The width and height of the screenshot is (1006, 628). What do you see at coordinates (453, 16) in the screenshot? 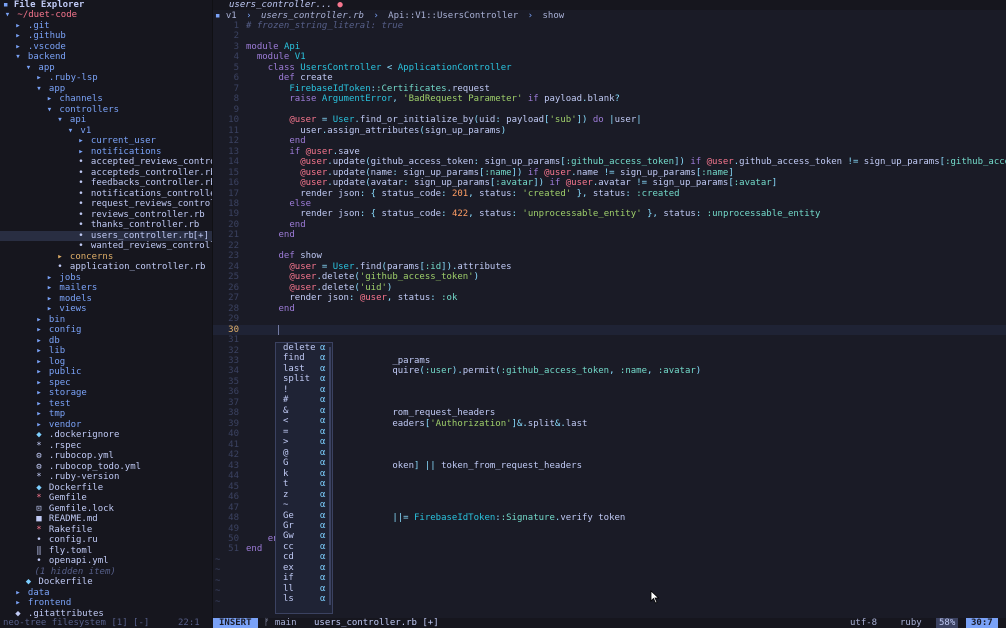
I see `breadcrumb-class: Api::V1::UsersController` at bounding box center [453, 16].